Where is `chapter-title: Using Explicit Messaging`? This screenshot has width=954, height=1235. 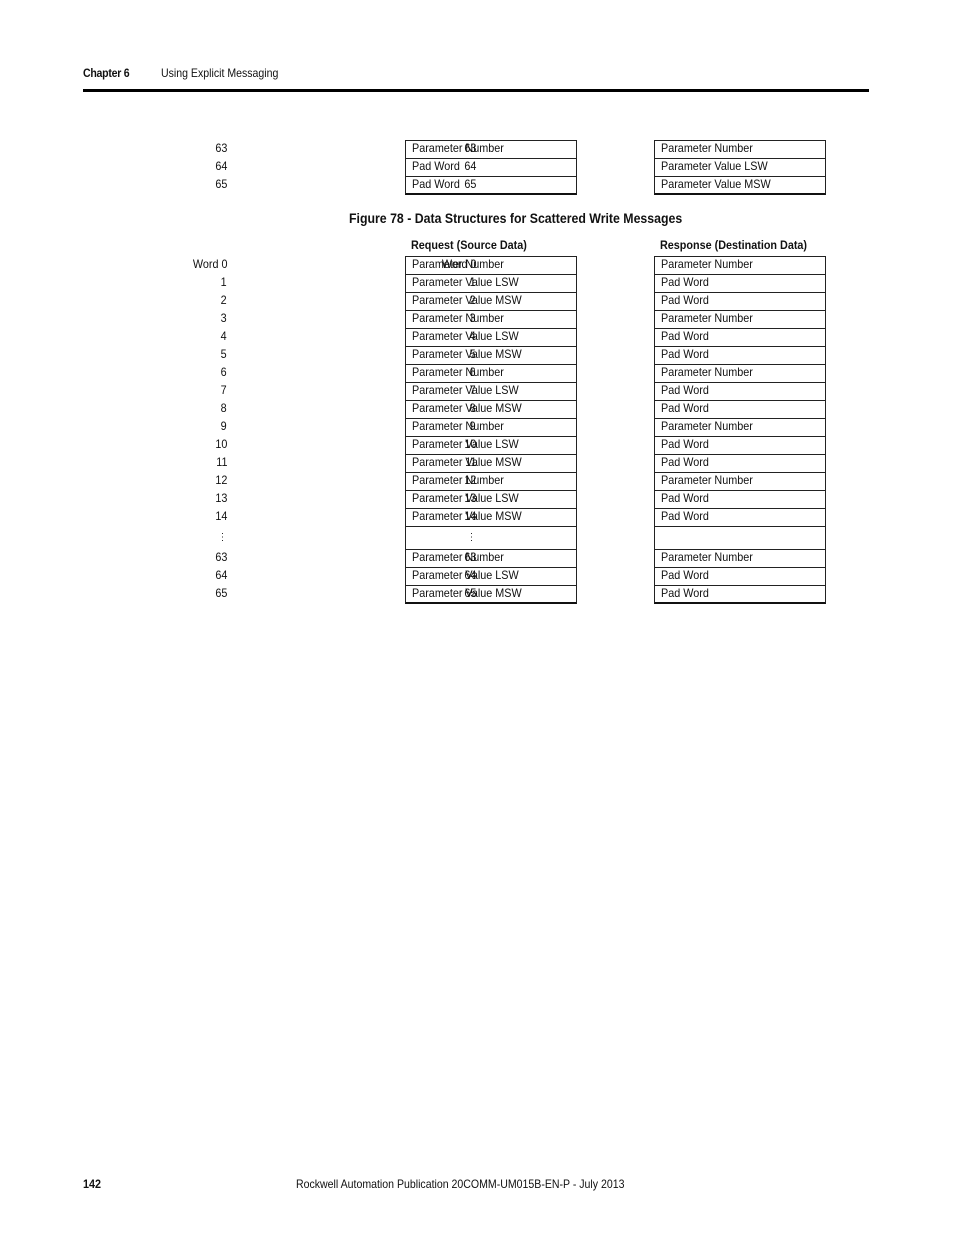 chapter-title: Using Explicit Messaging is located at coordinates (220, 73).